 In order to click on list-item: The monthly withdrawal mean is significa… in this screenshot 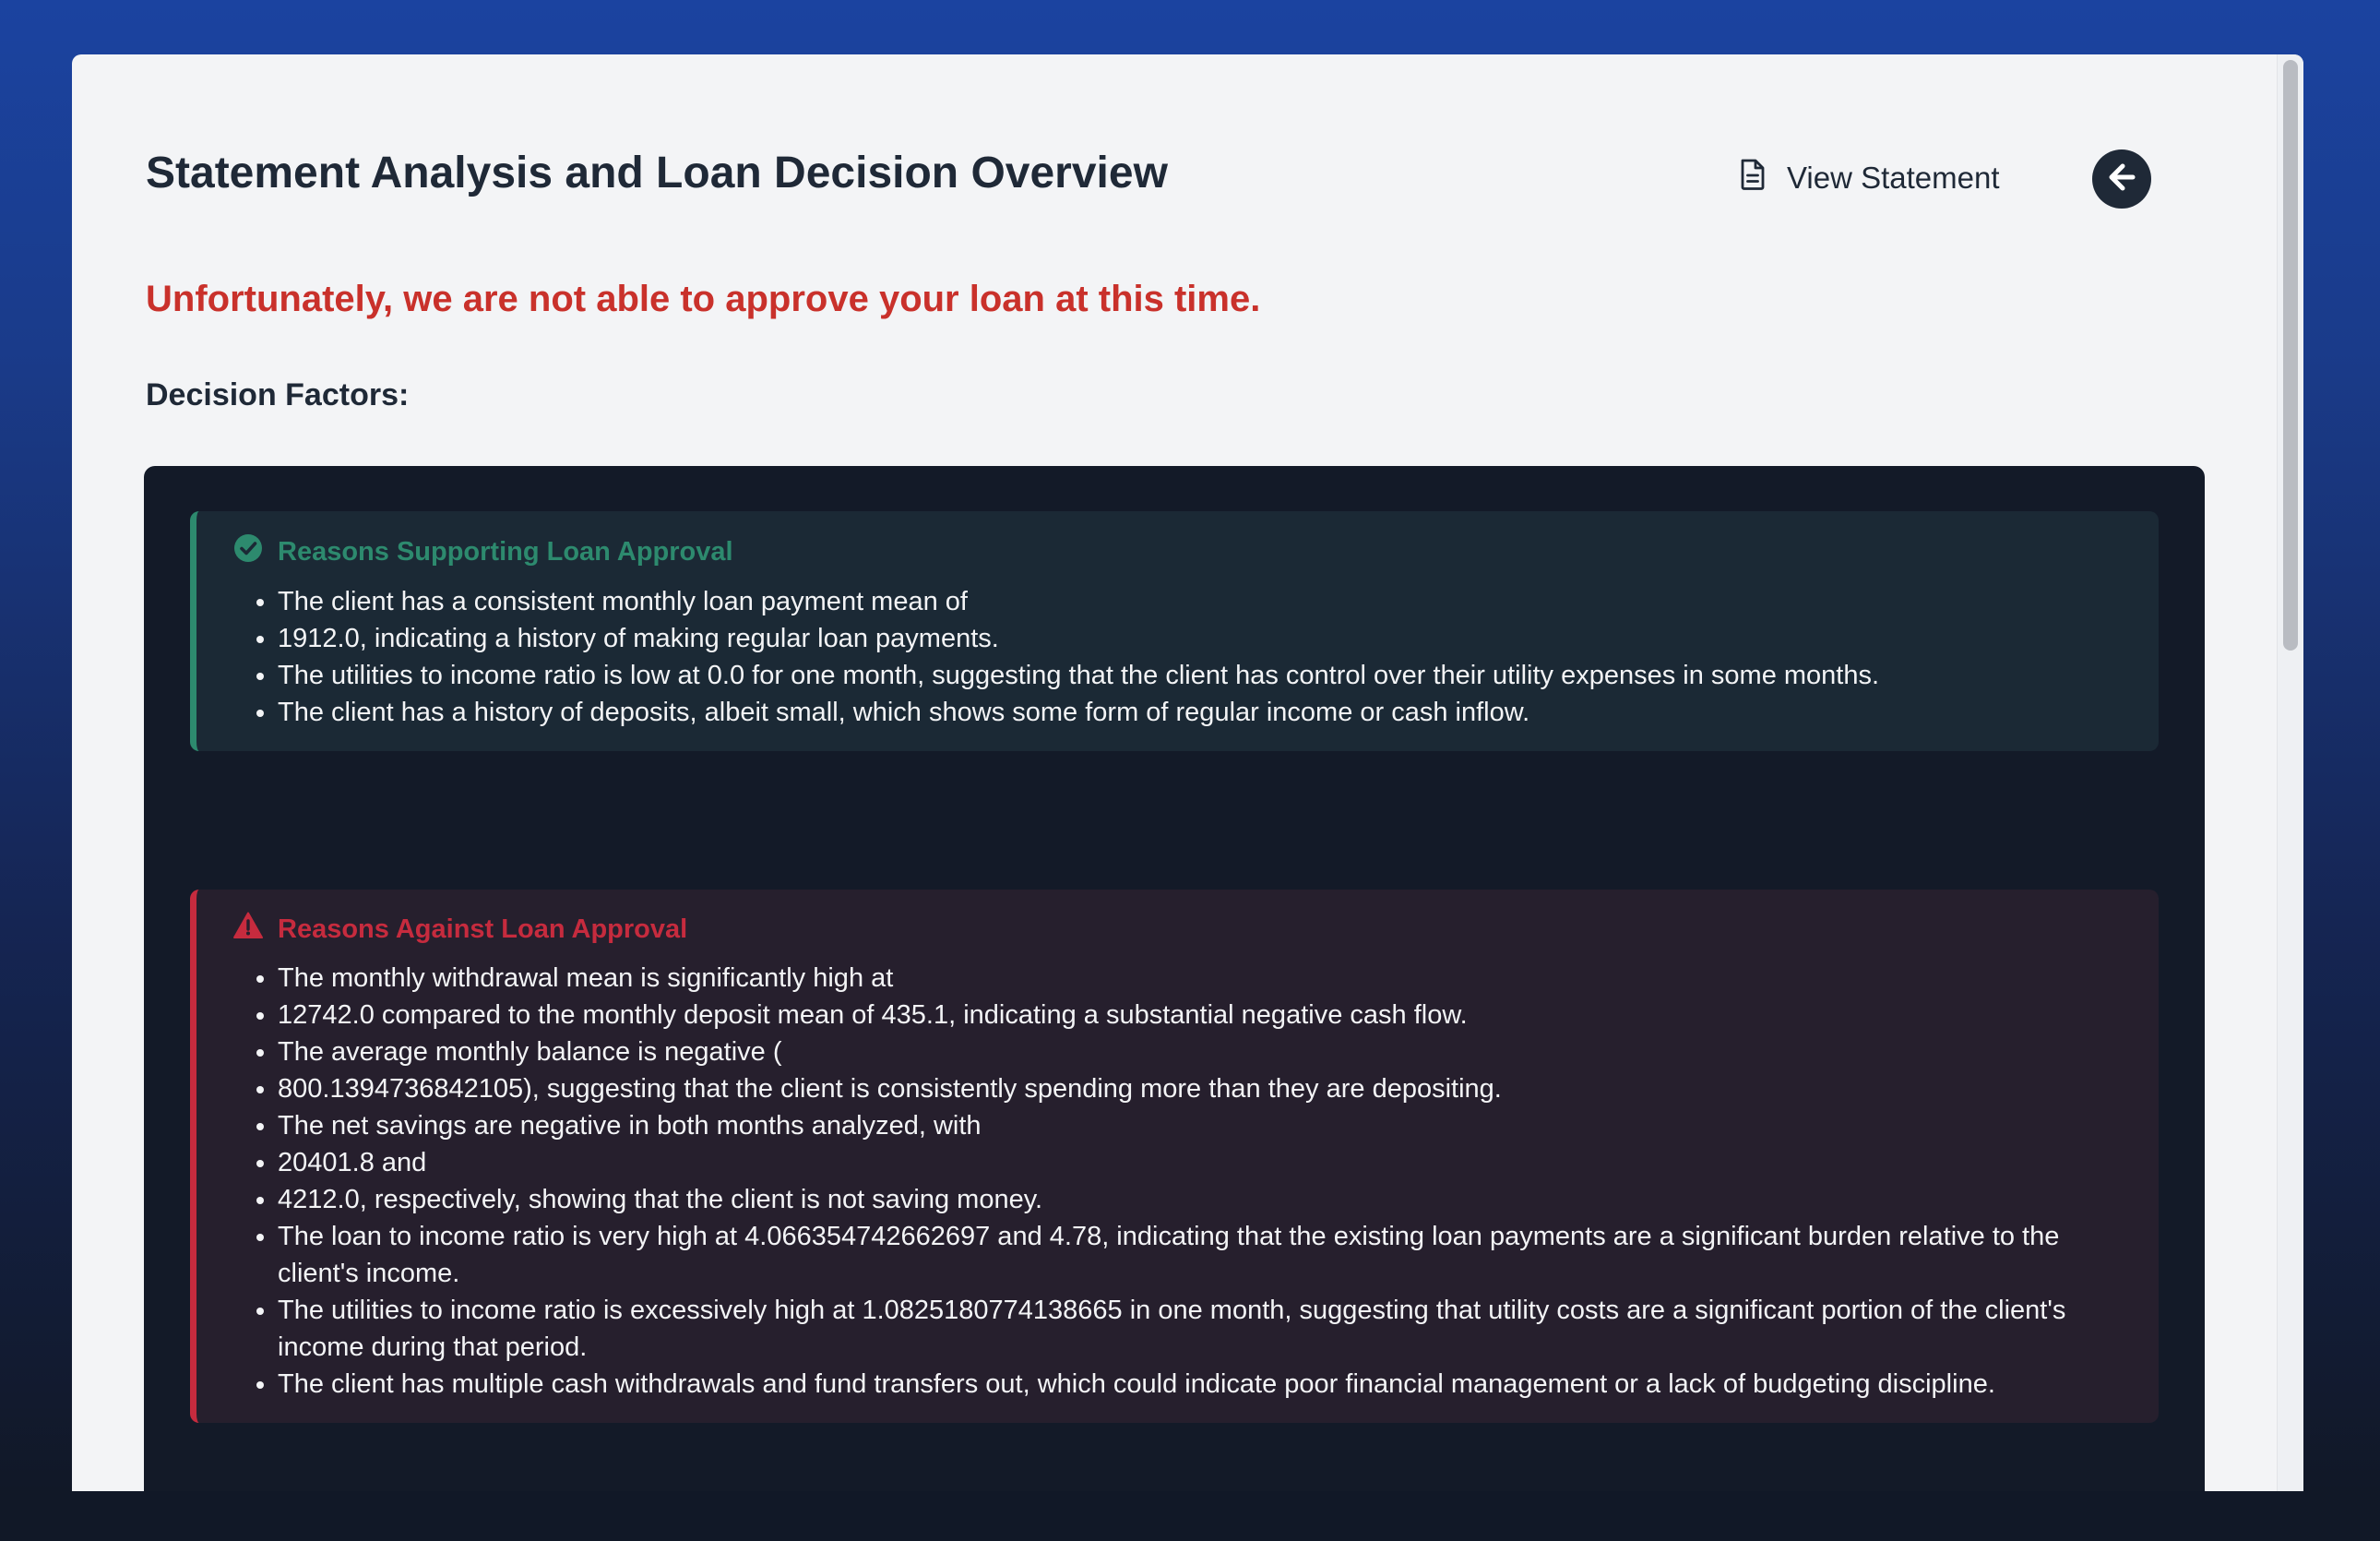, I will do `click(1204, 978)`.